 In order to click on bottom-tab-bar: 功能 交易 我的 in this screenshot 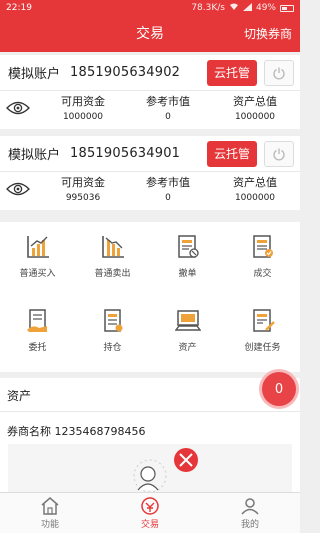, I will do `click(150, 512)`.